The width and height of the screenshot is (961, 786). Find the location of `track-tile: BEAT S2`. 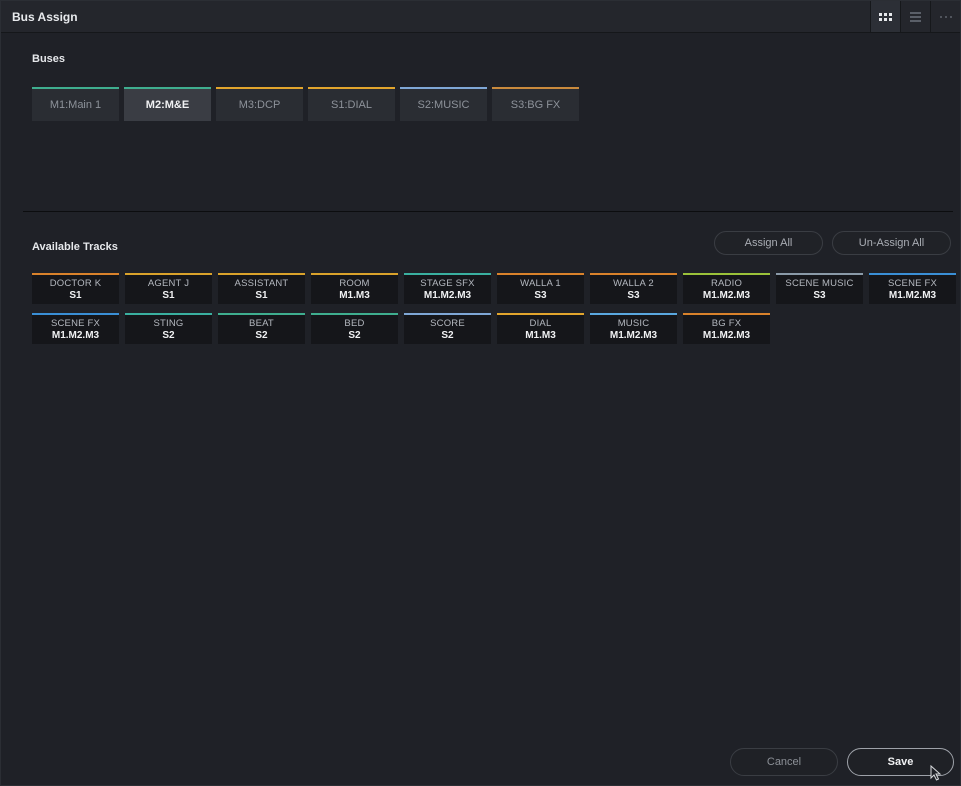

track-tile: BEAT S2 is located at coordinates (261, 328).